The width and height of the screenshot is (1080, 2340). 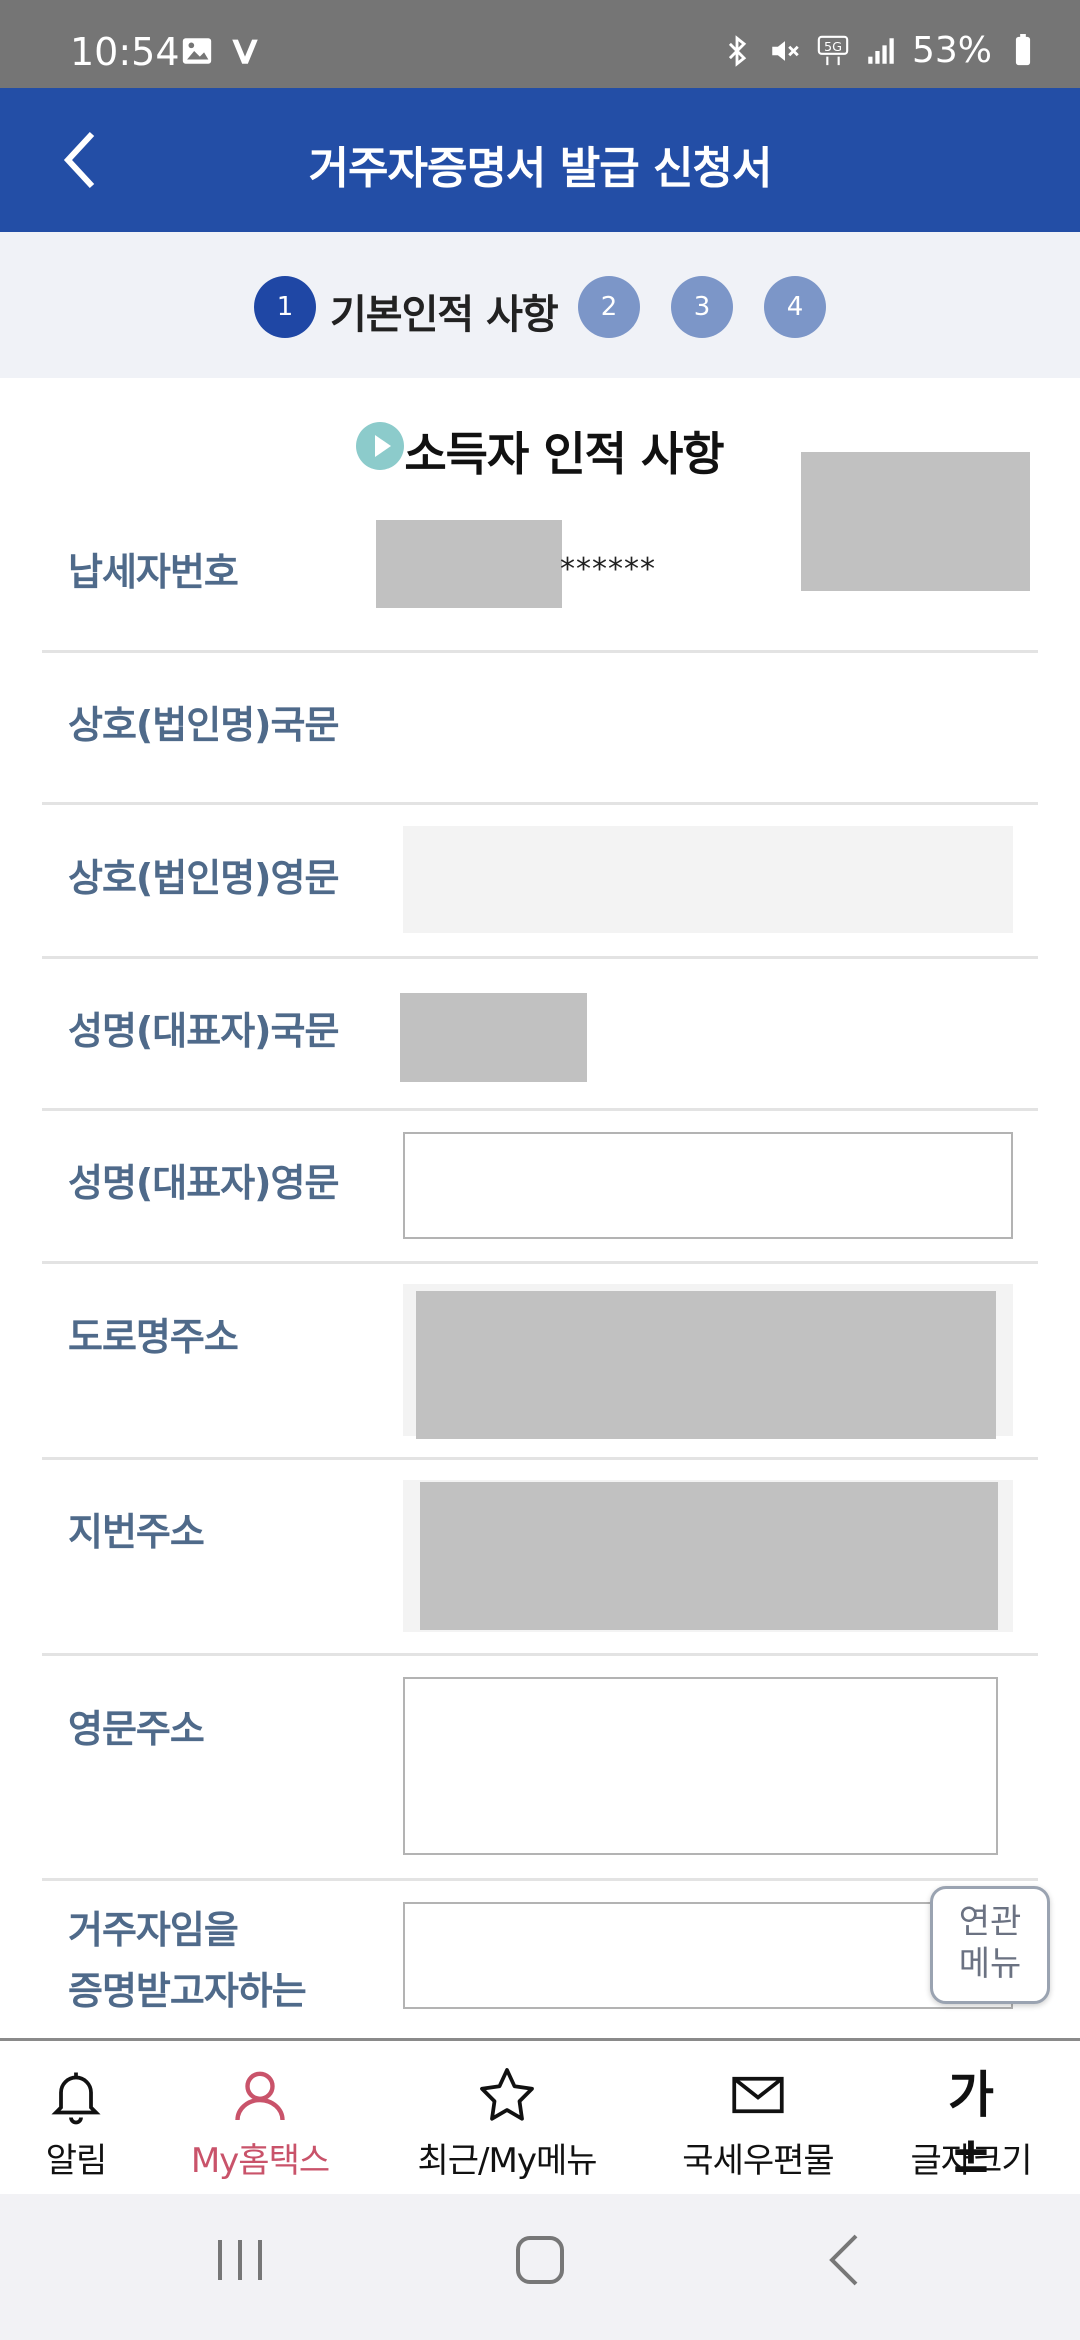 What do you see at coordinates (197, 51) in the screenshot?
I see `gallery-icon` at bounding box center [197, 51].